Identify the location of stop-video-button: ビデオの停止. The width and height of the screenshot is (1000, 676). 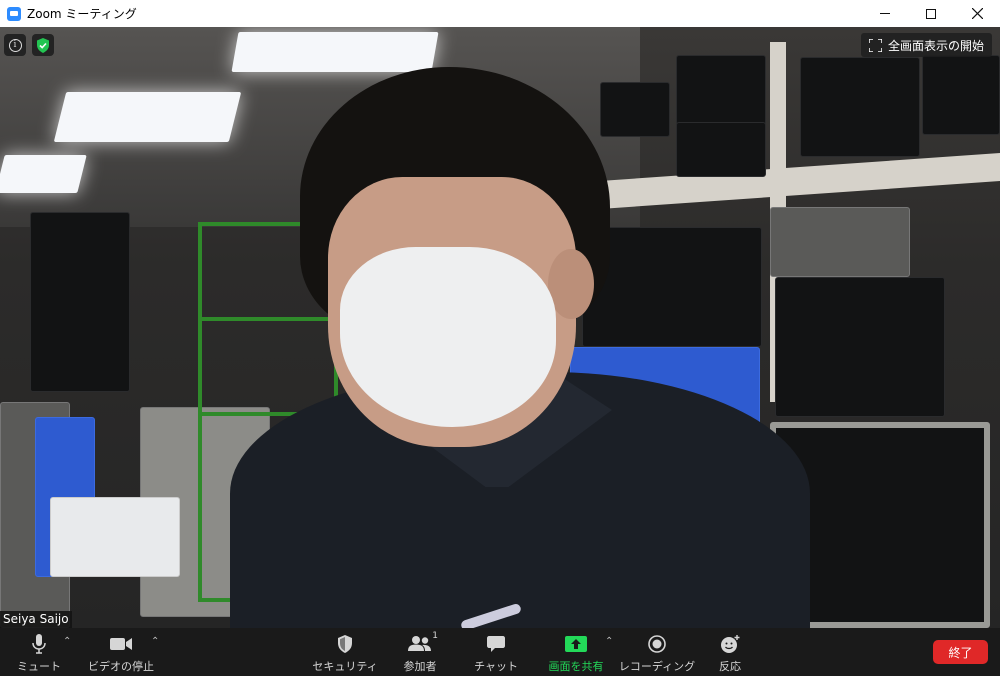
(121, 652).